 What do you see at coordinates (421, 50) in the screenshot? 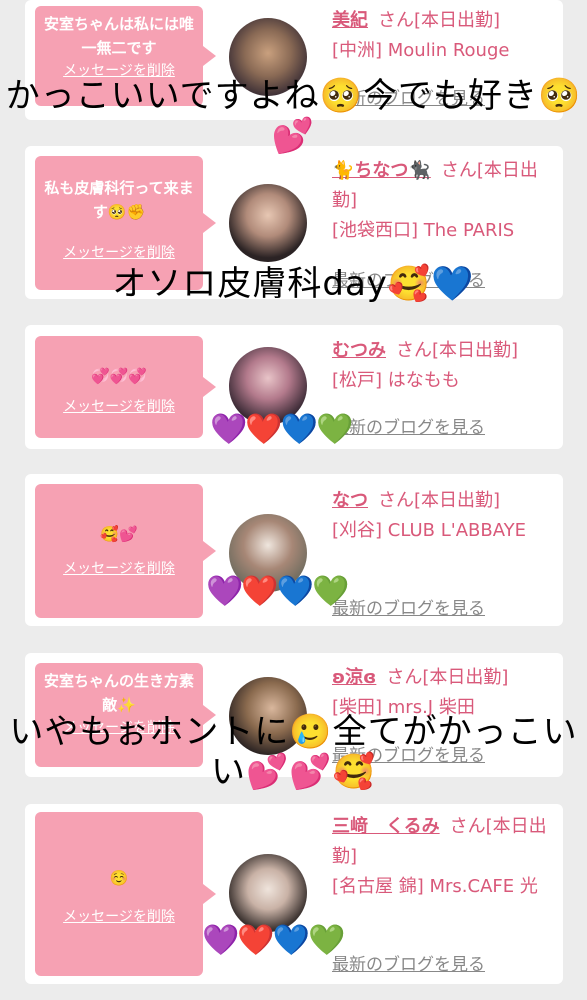
I see `shop-name: [中洲] Moulin Rouge` at bounding box center [421, 50].